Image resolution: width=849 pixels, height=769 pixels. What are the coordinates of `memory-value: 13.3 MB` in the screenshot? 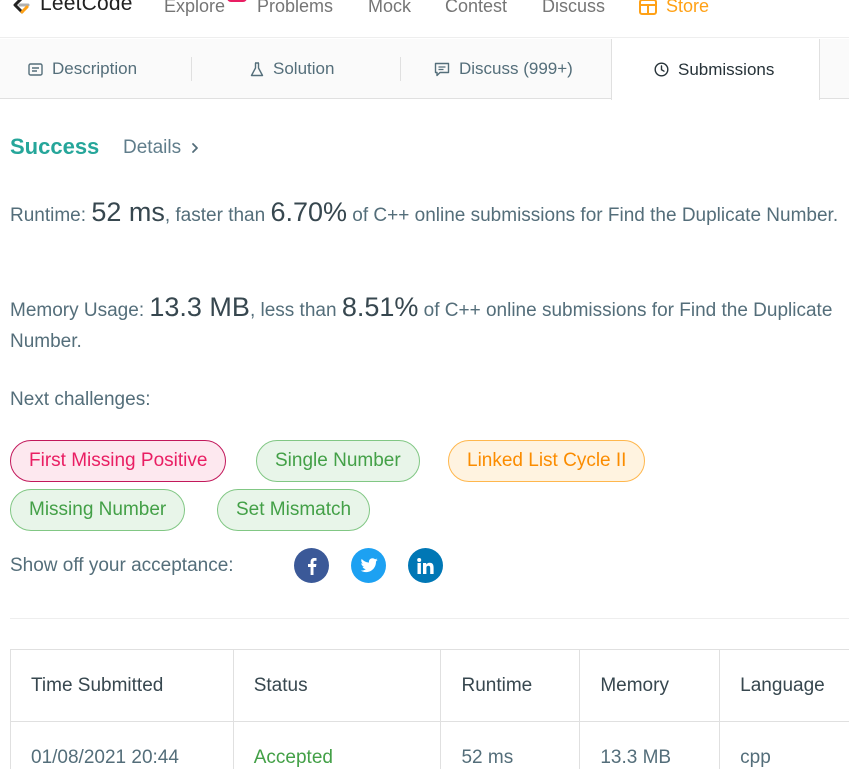 It's located at (199, 307).